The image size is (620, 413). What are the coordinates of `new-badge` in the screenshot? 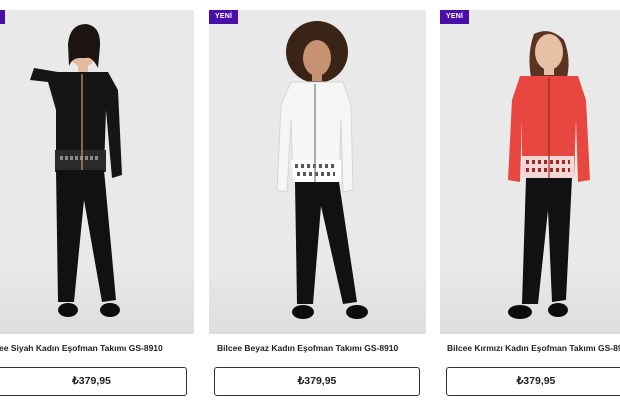 It's located at (2, 17).